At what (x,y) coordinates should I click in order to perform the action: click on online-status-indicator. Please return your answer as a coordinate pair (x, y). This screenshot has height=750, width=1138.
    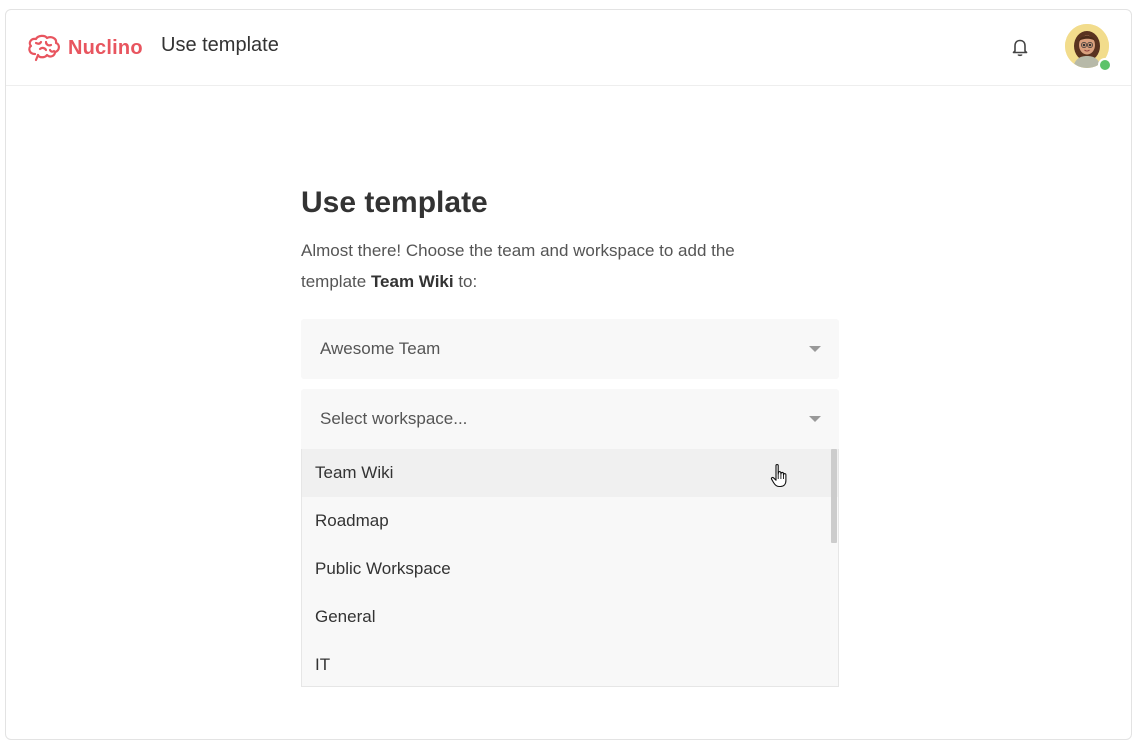
    Looking at the image, I should click on (1105, 65).